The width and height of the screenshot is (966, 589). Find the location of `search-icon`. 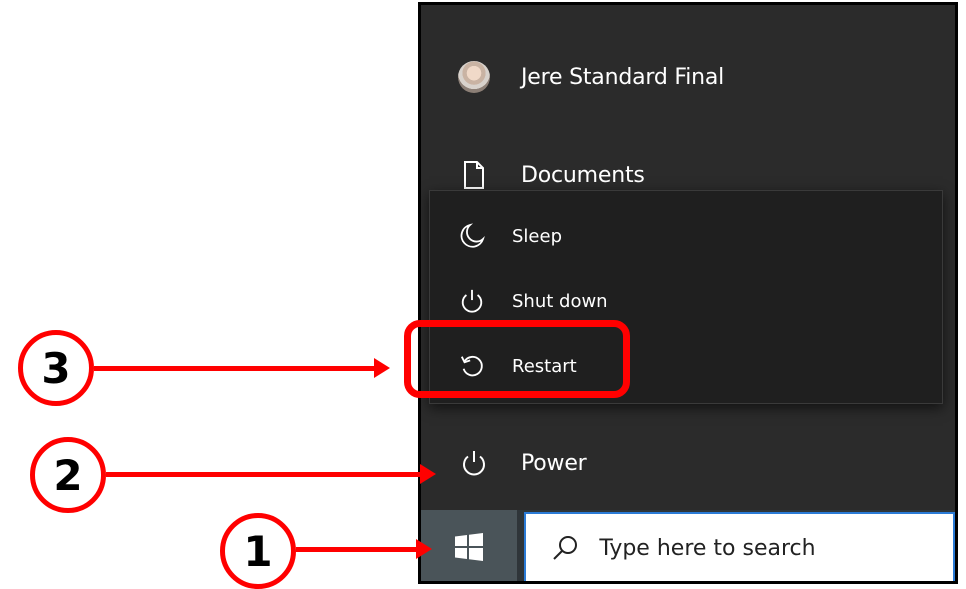

search-icon is located at coordinates (564, 548).